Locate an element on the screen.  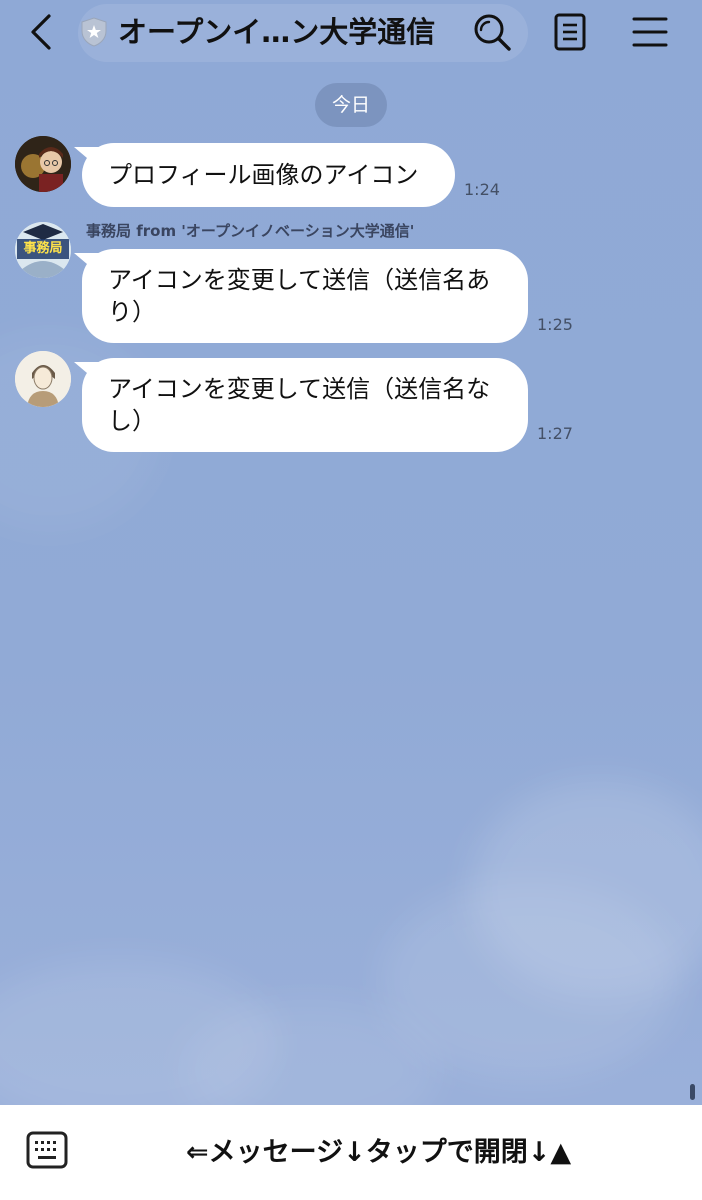
menu-icon is located at coordinates (650, 32).